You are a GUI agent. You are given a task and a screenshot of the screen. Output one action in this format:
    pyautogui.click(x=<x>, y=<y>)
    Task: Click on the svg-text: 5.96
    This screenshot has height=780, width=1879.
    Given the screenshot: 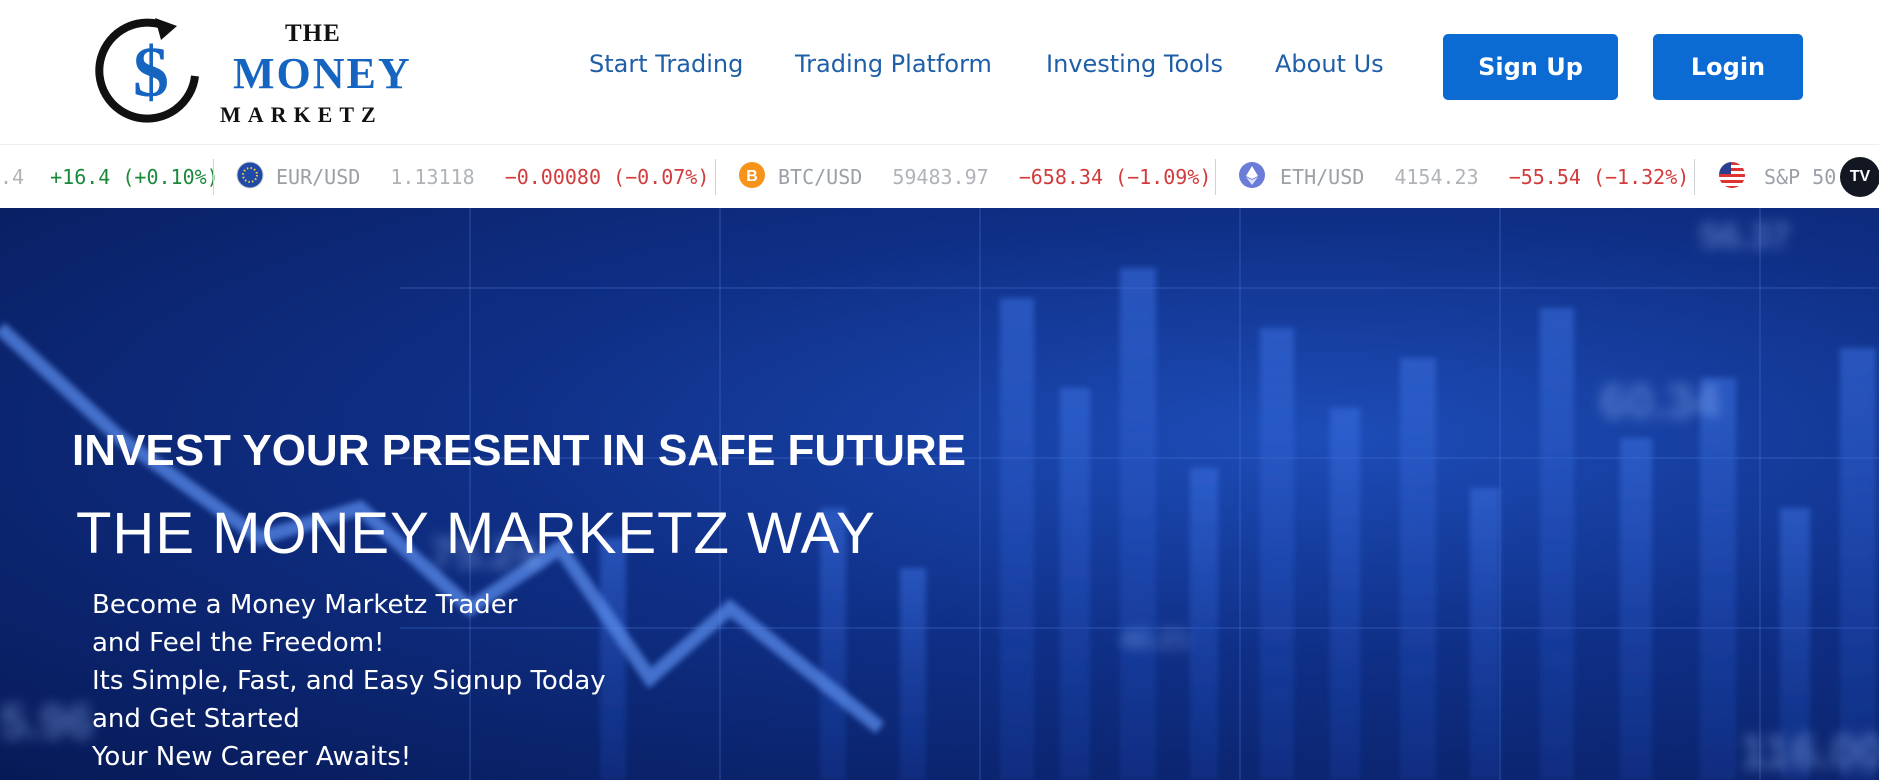 What is the action you would take?
    pyautogui.click(x=46, y=722)
    